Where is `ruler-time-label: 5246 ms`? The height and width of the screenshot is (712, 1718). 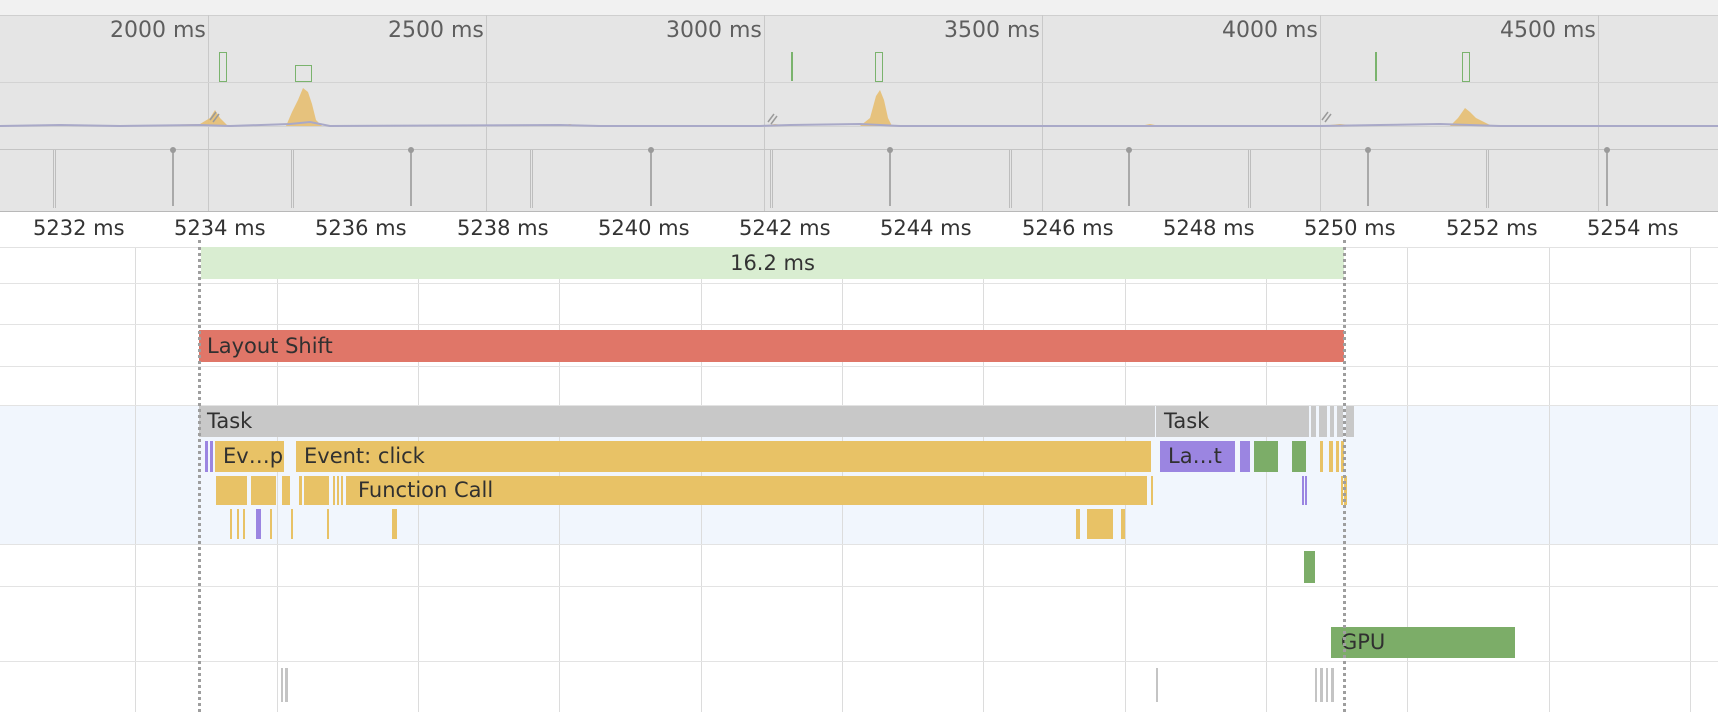 ruler-time-label: 5246 ms is located at coordinates (1068, 228).